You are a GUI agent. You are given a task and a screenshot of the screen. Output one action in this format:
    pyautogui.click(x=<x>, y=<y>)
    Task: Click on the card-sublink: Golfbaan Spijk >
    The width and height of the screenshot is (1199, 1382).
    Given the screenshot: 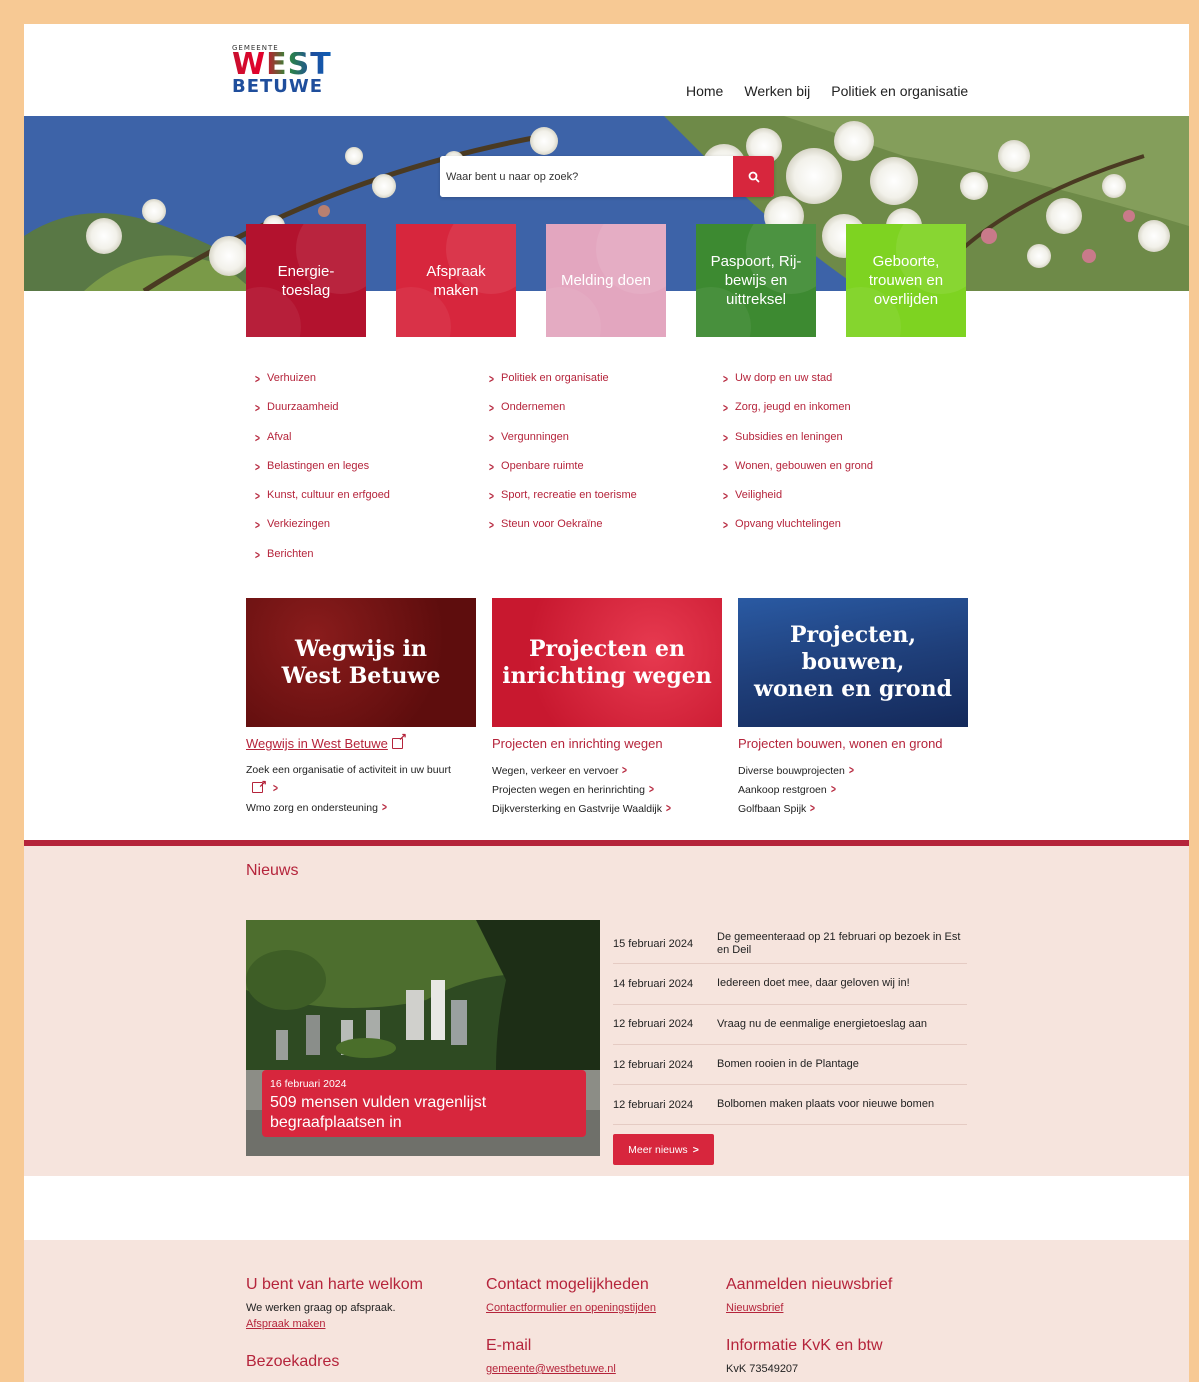 What is the action you would take?
    pyautogui.click(x=853, y=808)
    